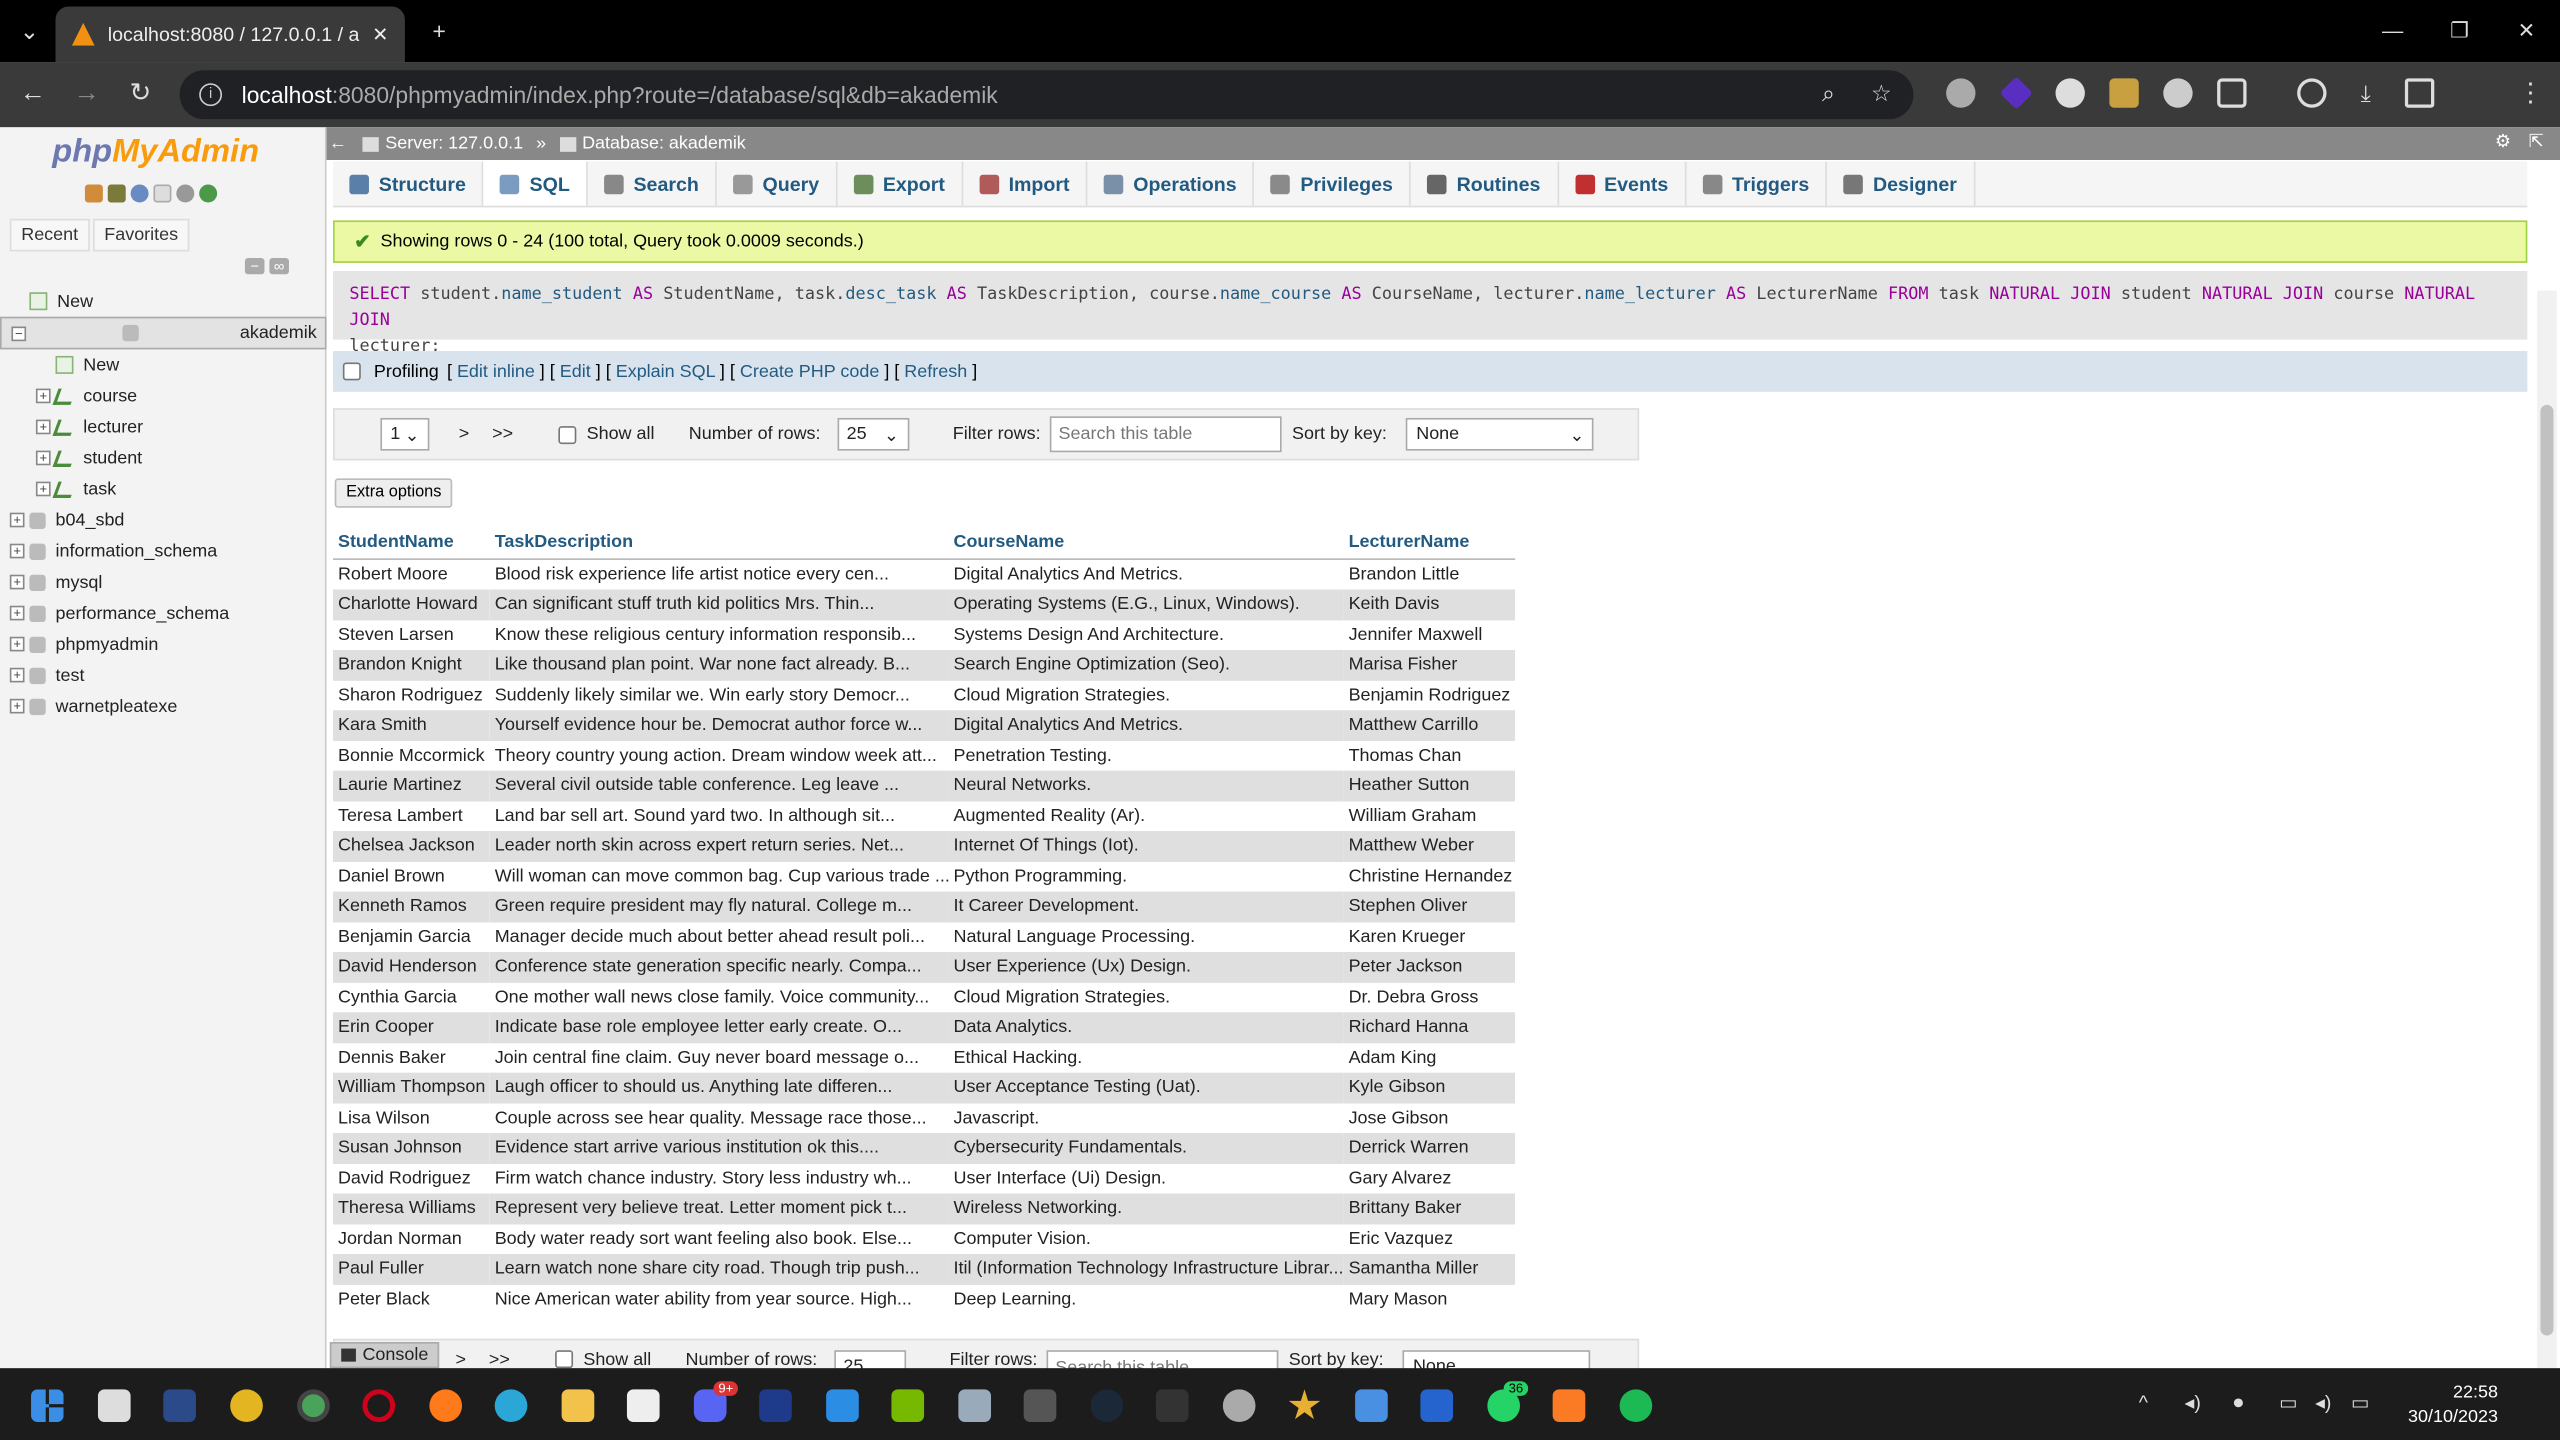 The image size is (2560, 1440). Describe the element at coordinates (564, 1359) in the screenshot. I see `show-all-checkbox-bottom` at that location.